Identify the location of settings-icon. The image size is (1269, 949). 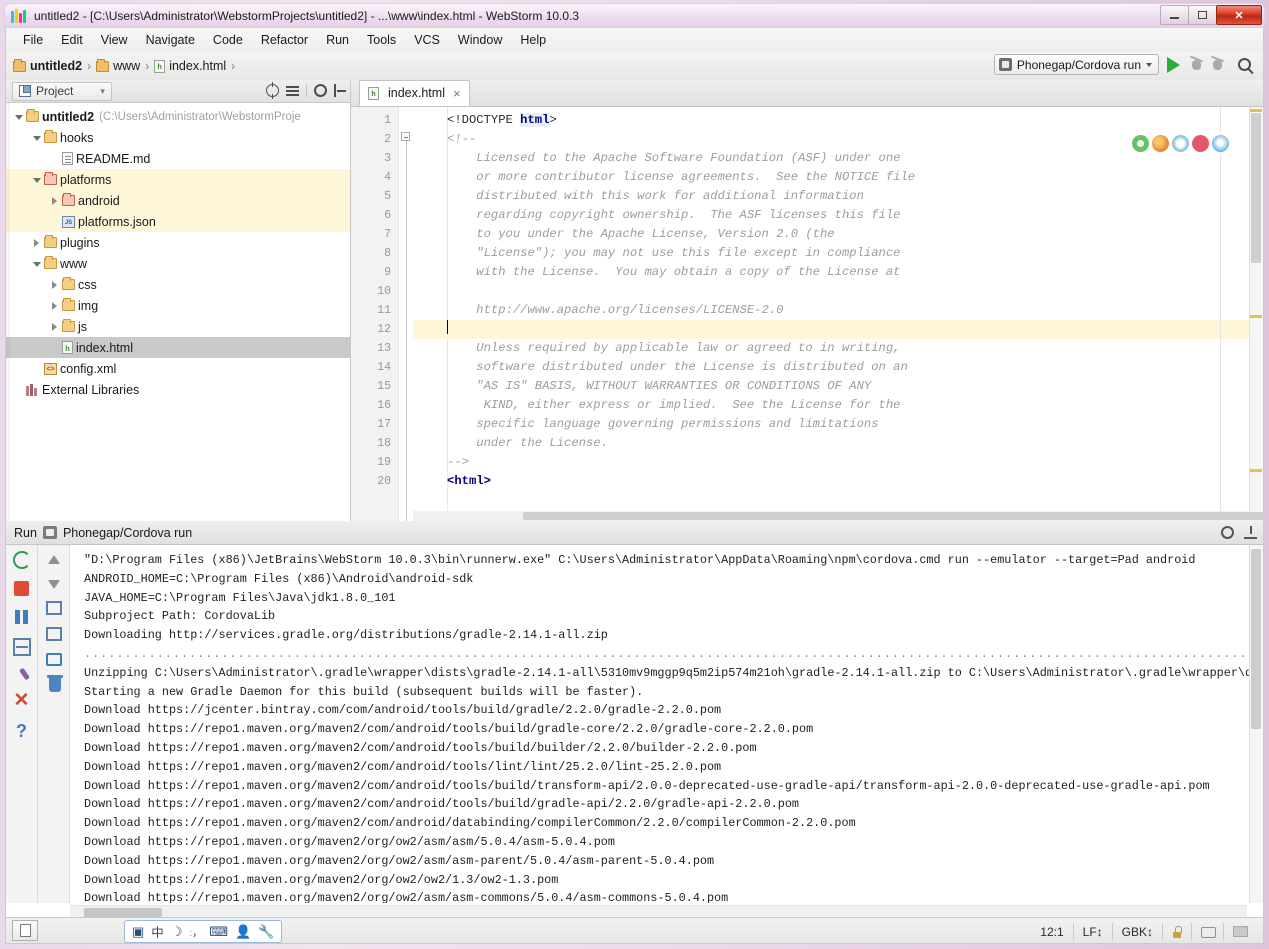
(320, 90).